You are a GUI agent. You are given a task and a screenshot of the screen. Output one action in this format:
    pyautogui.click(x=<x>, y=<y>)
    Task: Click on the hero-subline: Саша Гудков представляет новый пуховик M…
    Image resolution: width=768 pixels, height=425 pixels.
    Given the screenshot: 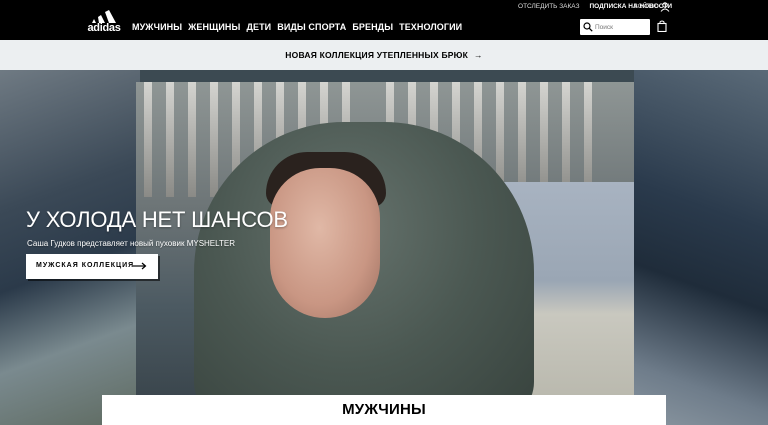 What is the action you would take?
    pyautogui.click(x=131, y=243)
    